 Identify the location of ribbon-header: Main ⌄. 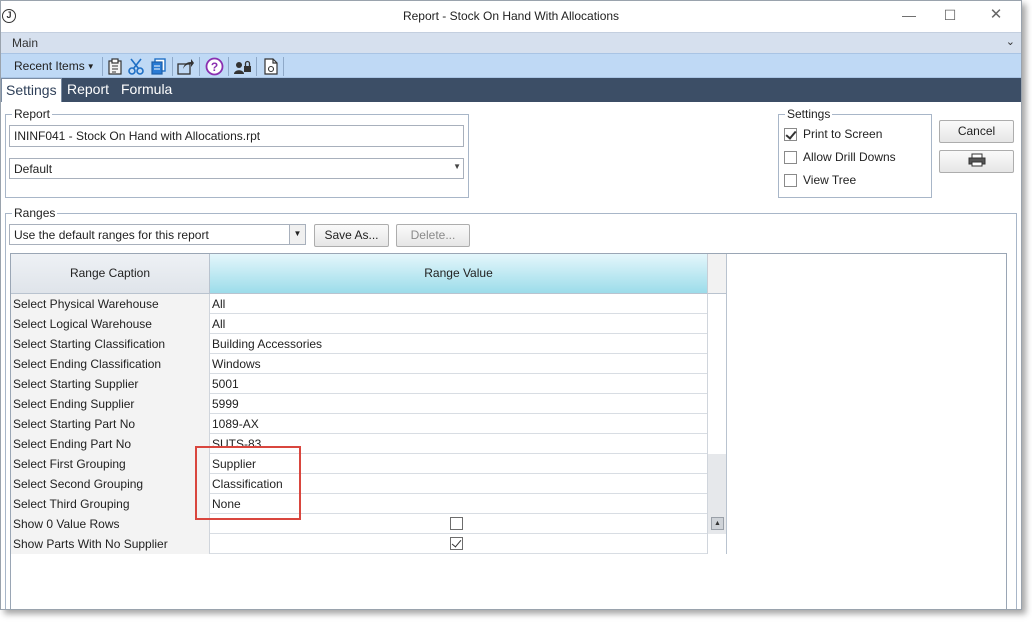
(511, 42).